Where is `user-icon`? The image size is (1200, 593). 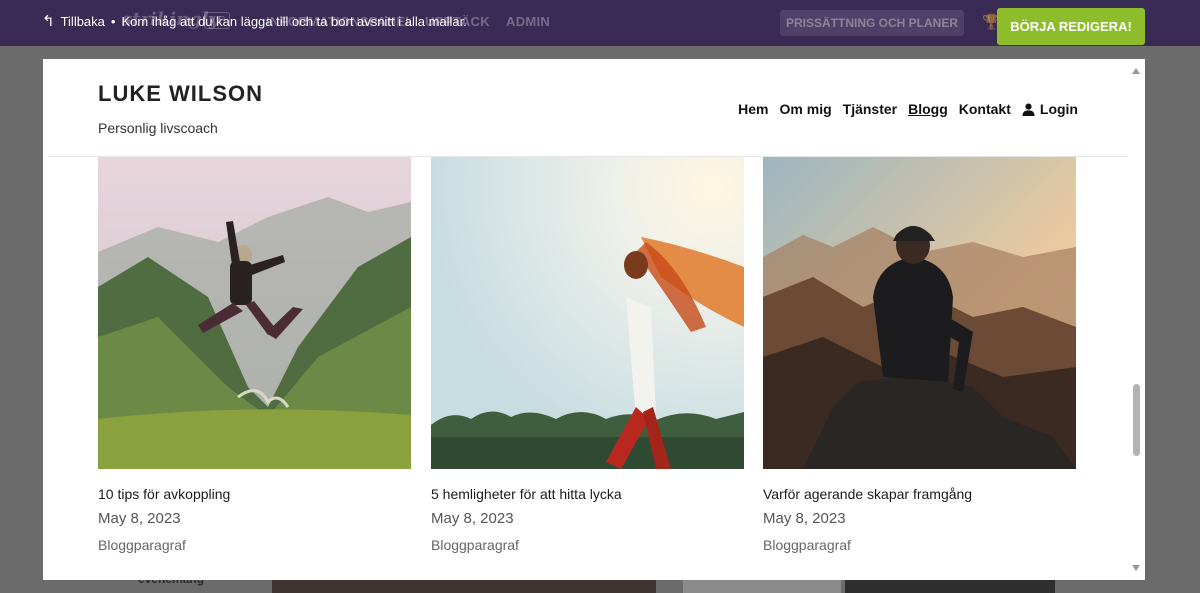 user-icon is located at coordinates (1028, 109).